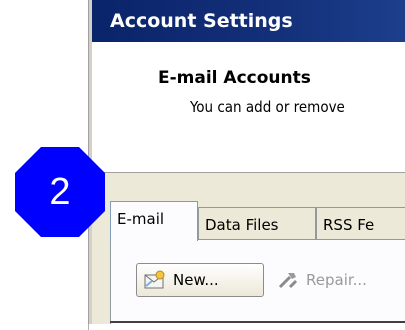 This screenshot has height=330, width=405. What do you see at coordinates (349, 225) in the screenshot?
I see `tab-rss-feeds-label: RSS Fe` at bounding box center [349, 225].